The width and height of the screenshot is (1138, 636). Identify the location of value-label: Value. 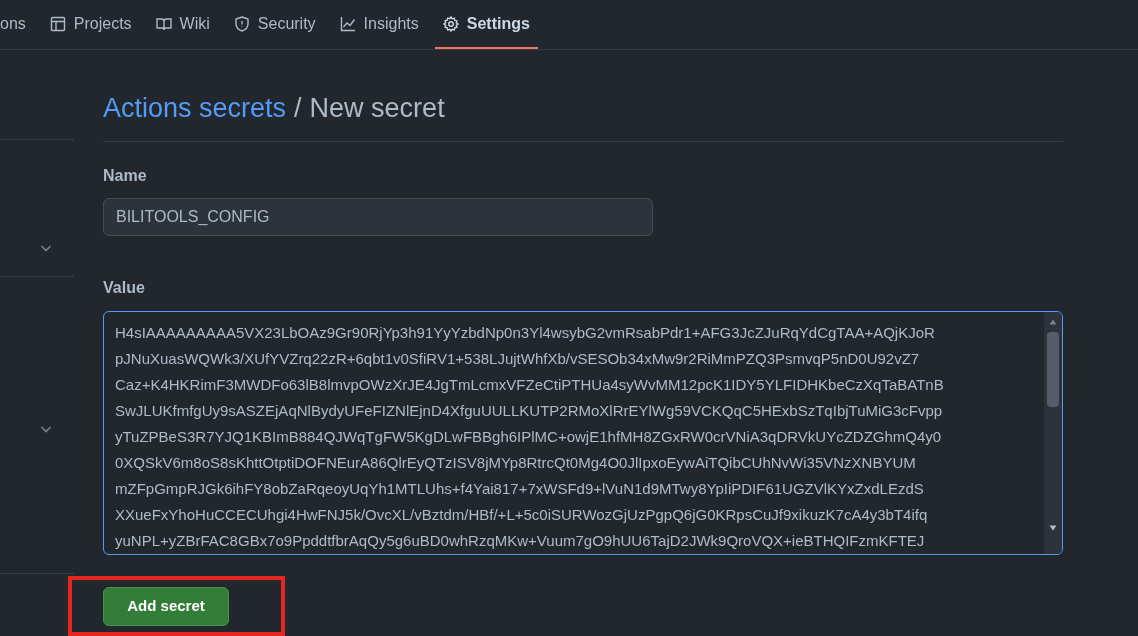
(124, 287).